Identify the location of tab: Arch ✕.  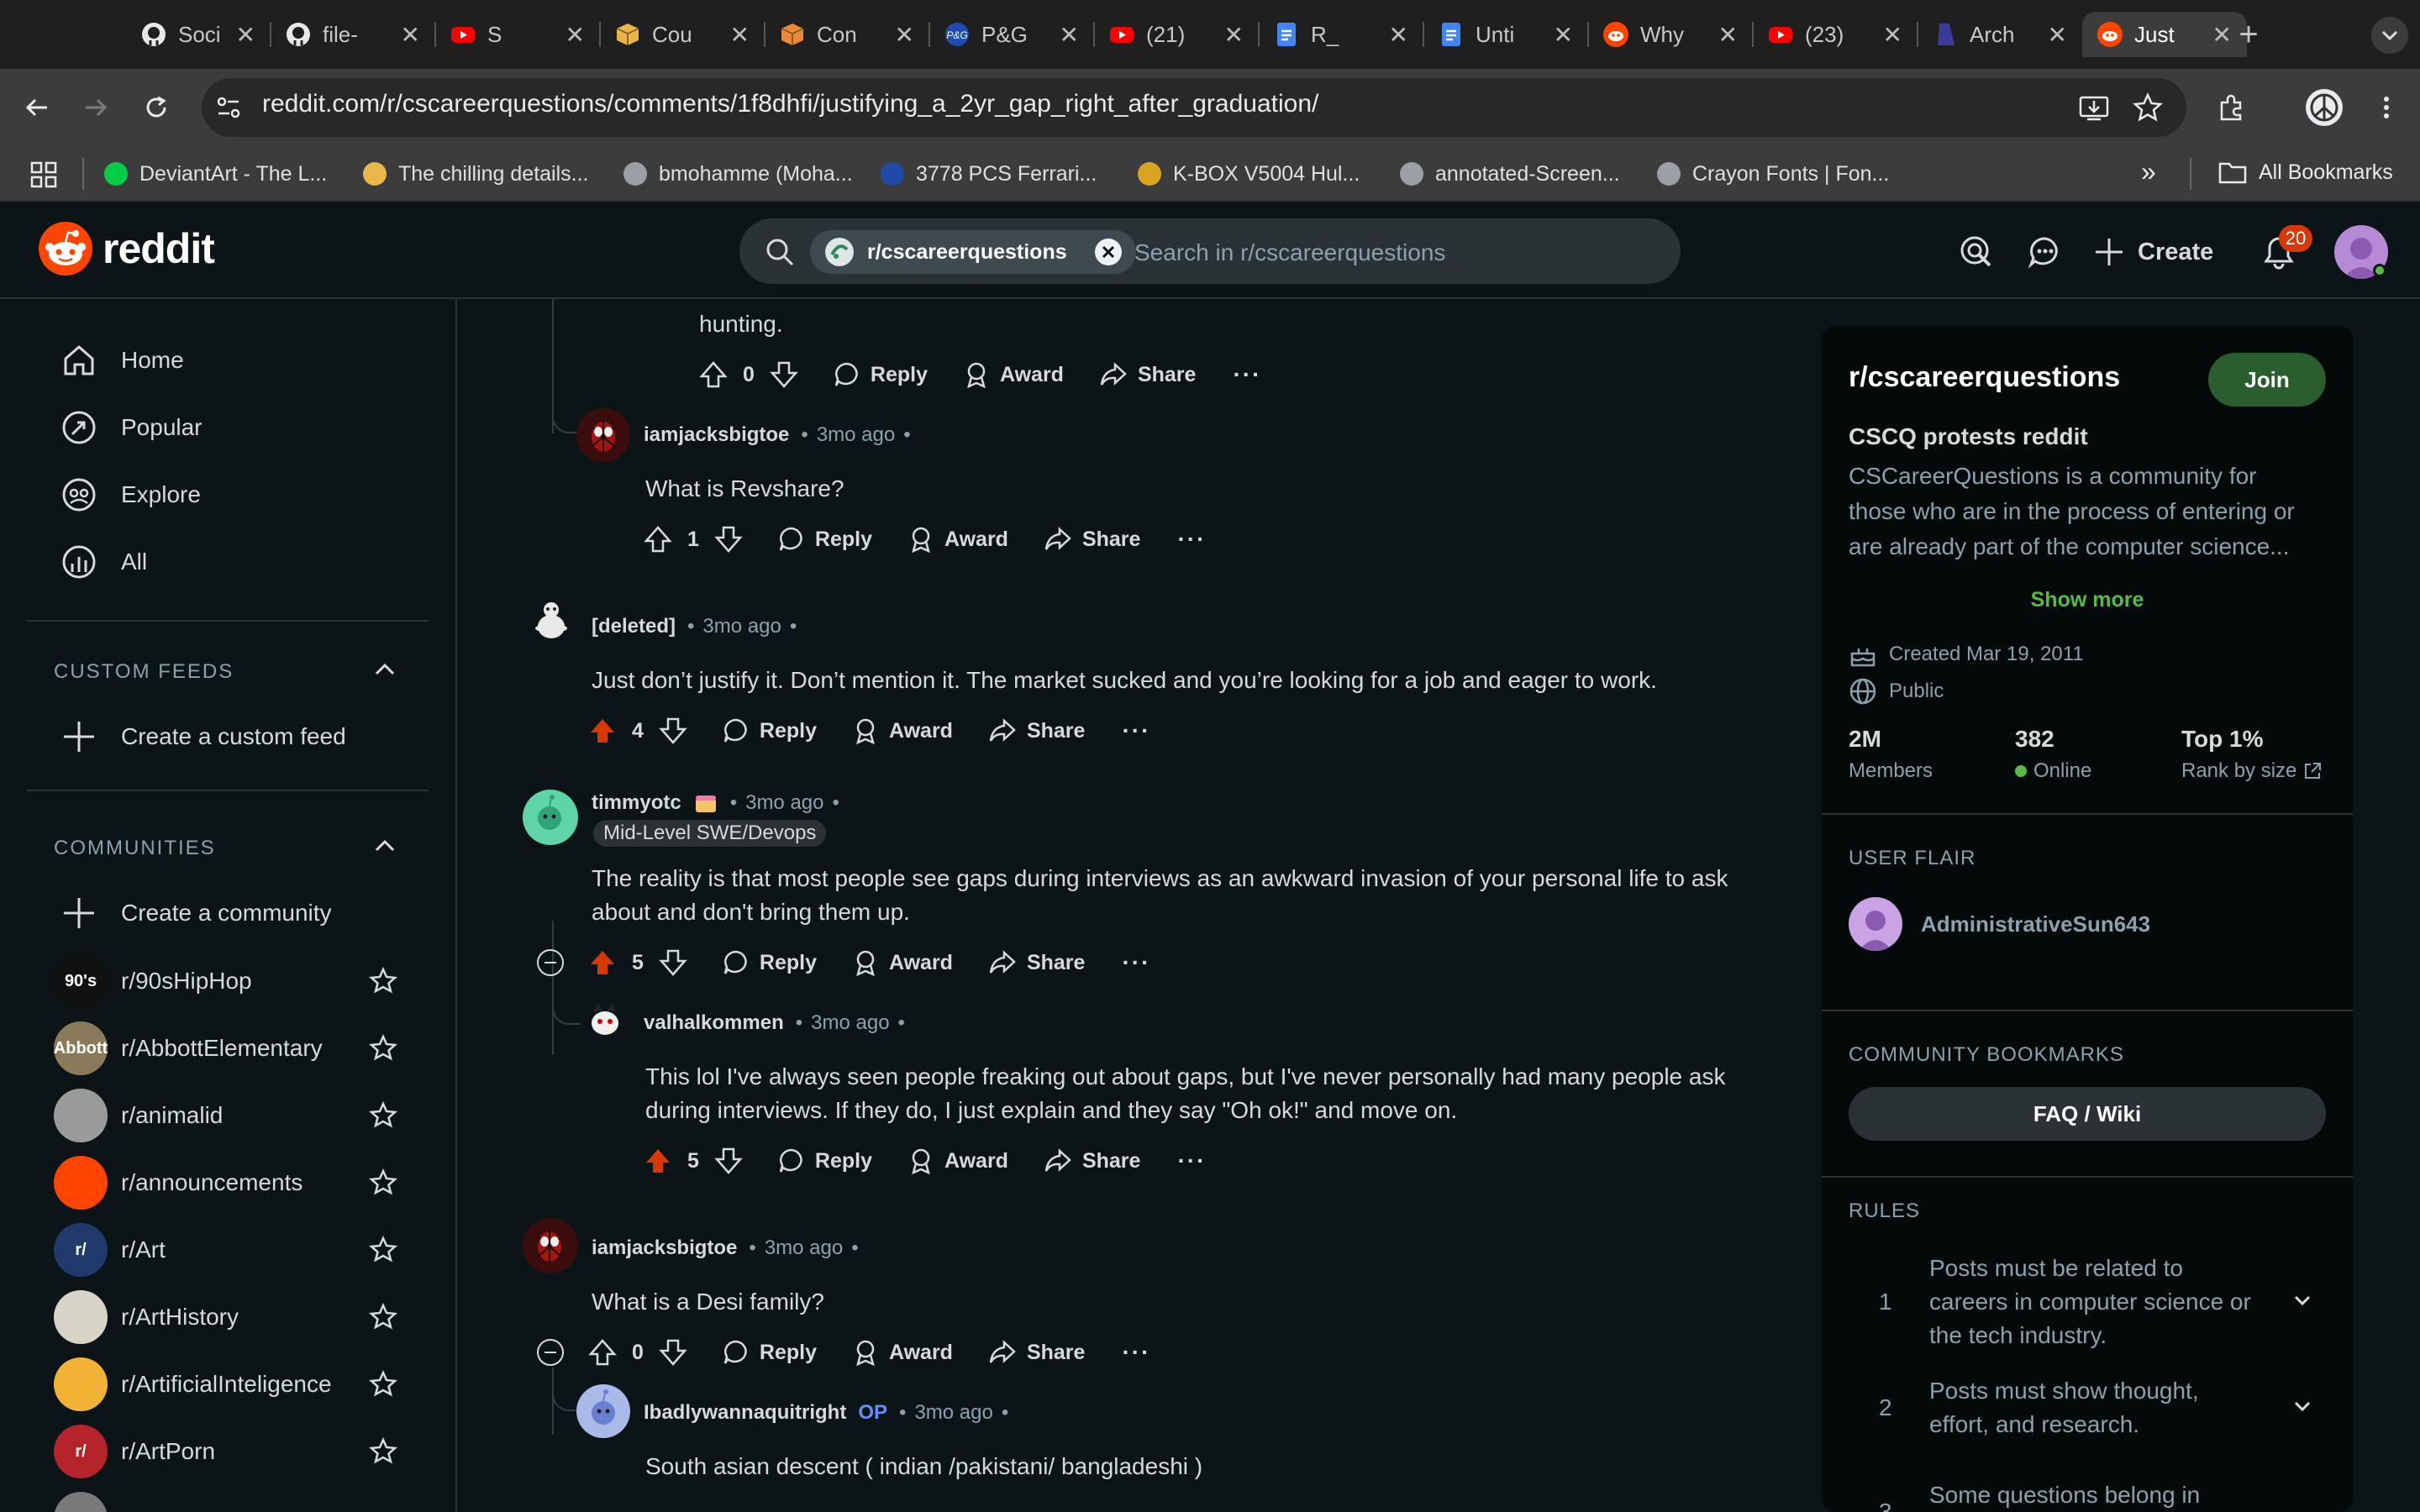
(2000, 34).